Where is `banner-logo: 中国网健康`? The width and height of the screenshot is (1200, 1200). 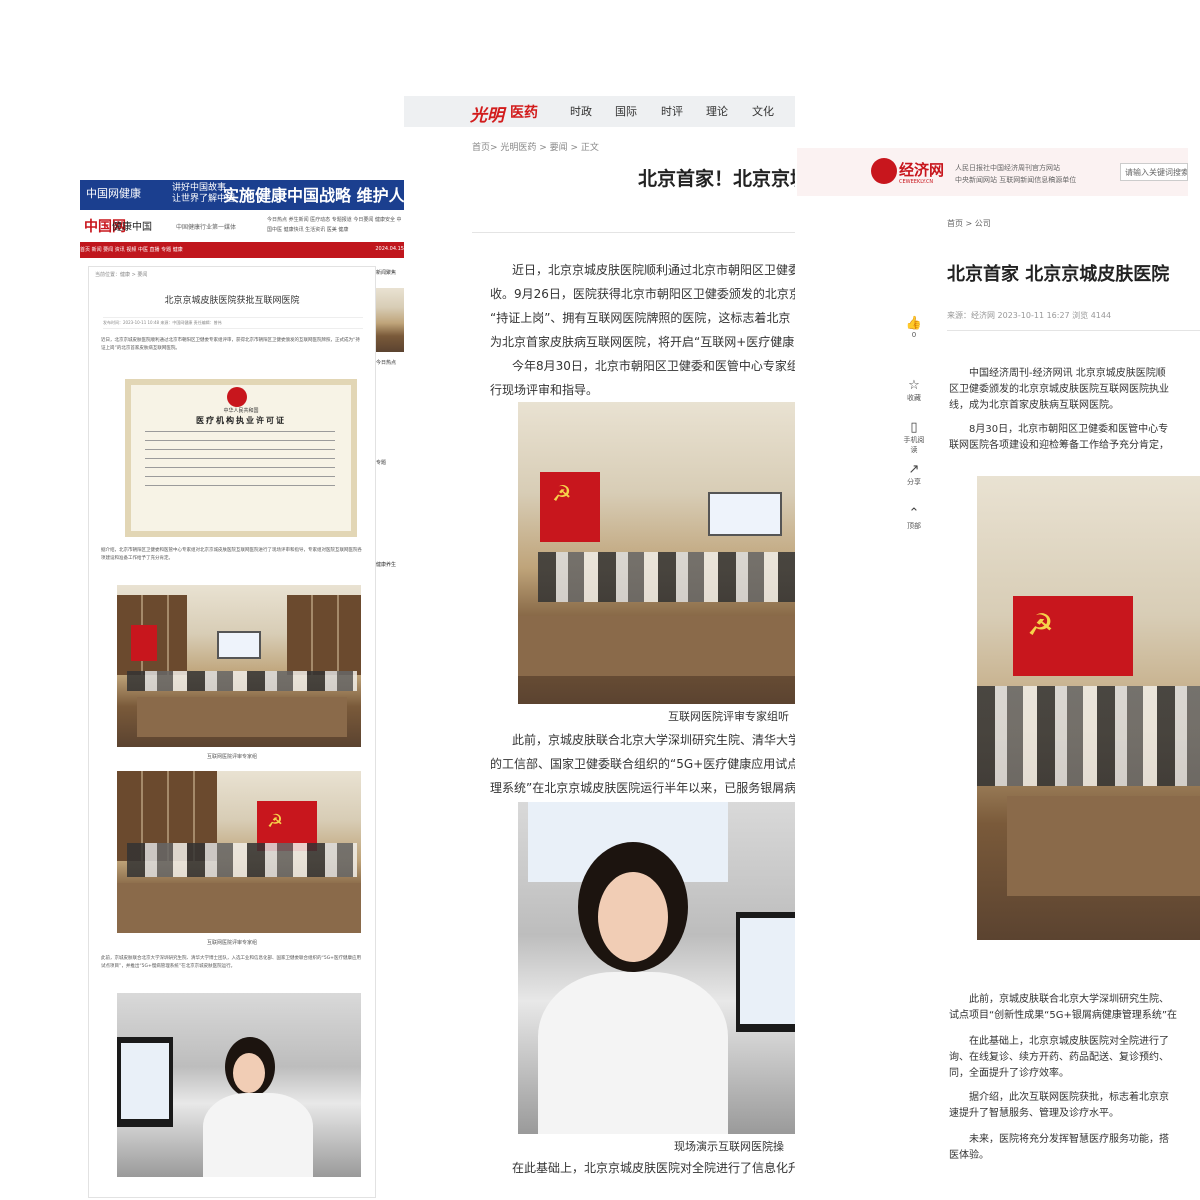
banner-logo: 中国网健康 is located at coordinates (113, 193).